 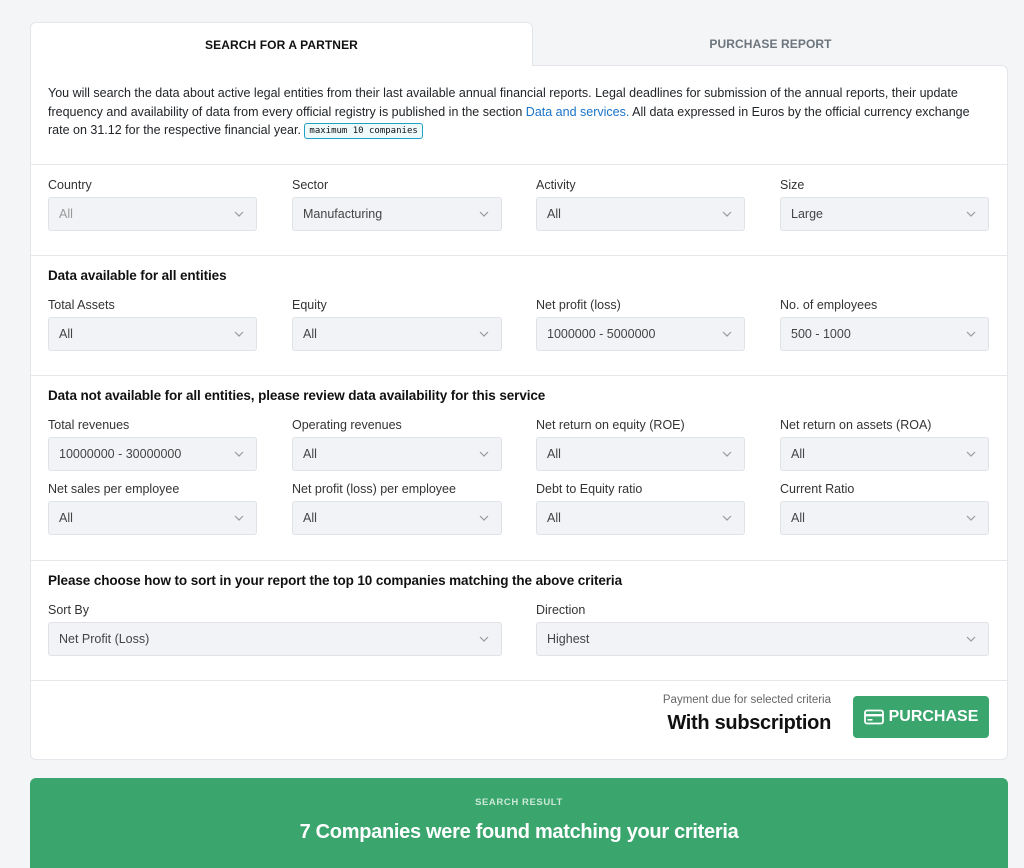 I want to click on roe-filter: Net return on equity (ROE) All, so click(x=640, y=443).